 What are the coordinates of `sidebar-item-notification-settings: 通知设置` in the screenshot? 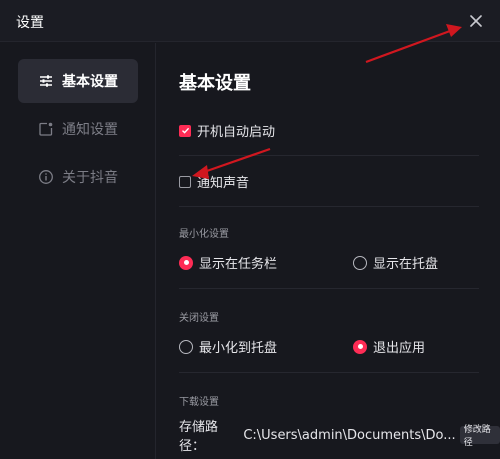 It's located at (78, 129).